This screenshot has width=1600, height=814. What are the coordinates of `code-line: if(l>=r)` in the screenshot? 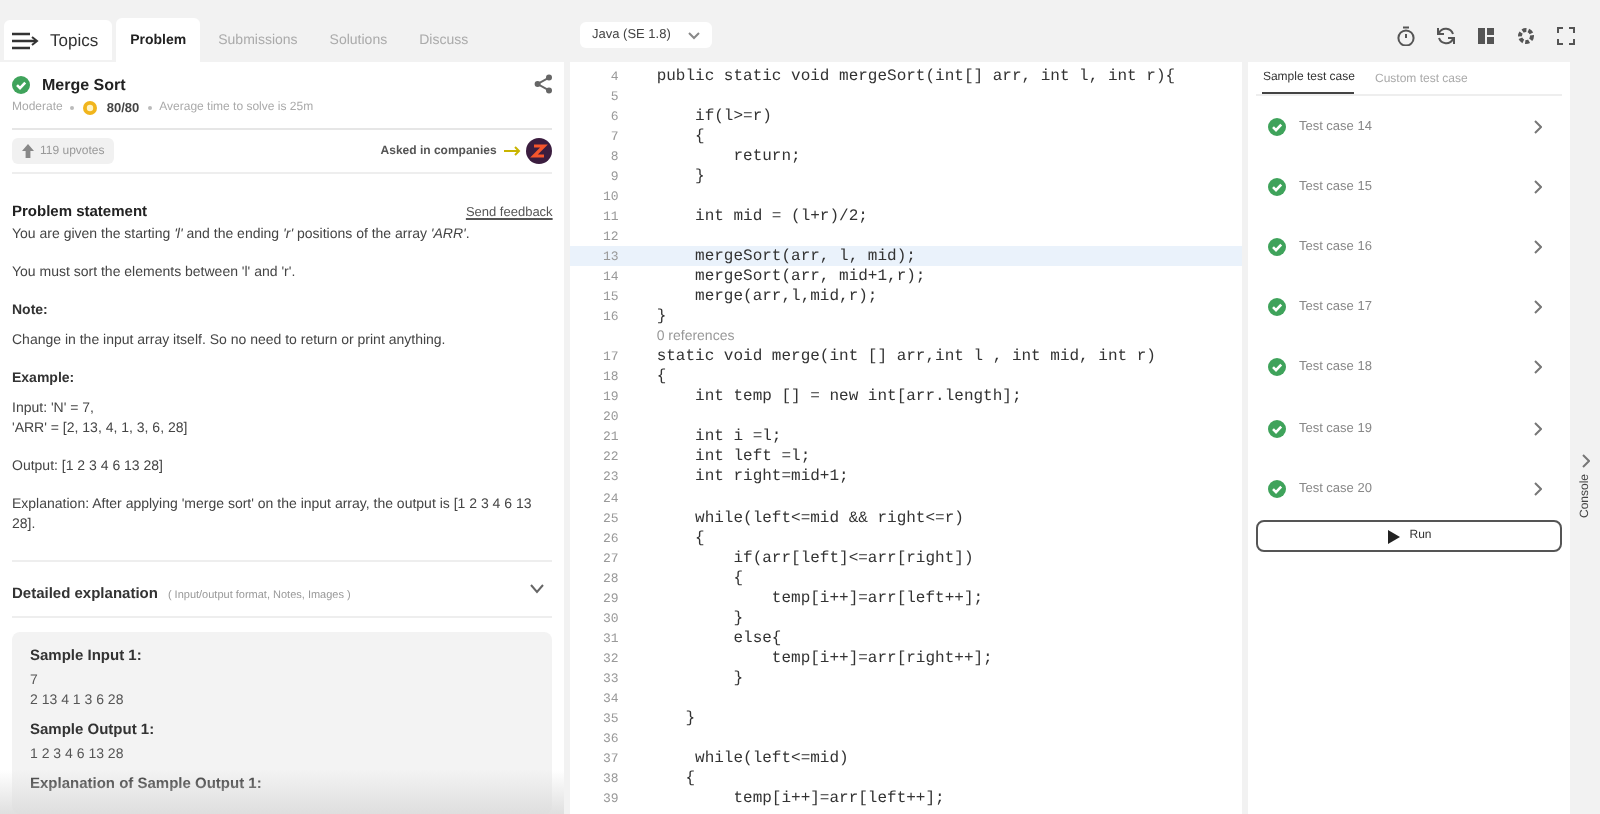 It's located at (732, 116).